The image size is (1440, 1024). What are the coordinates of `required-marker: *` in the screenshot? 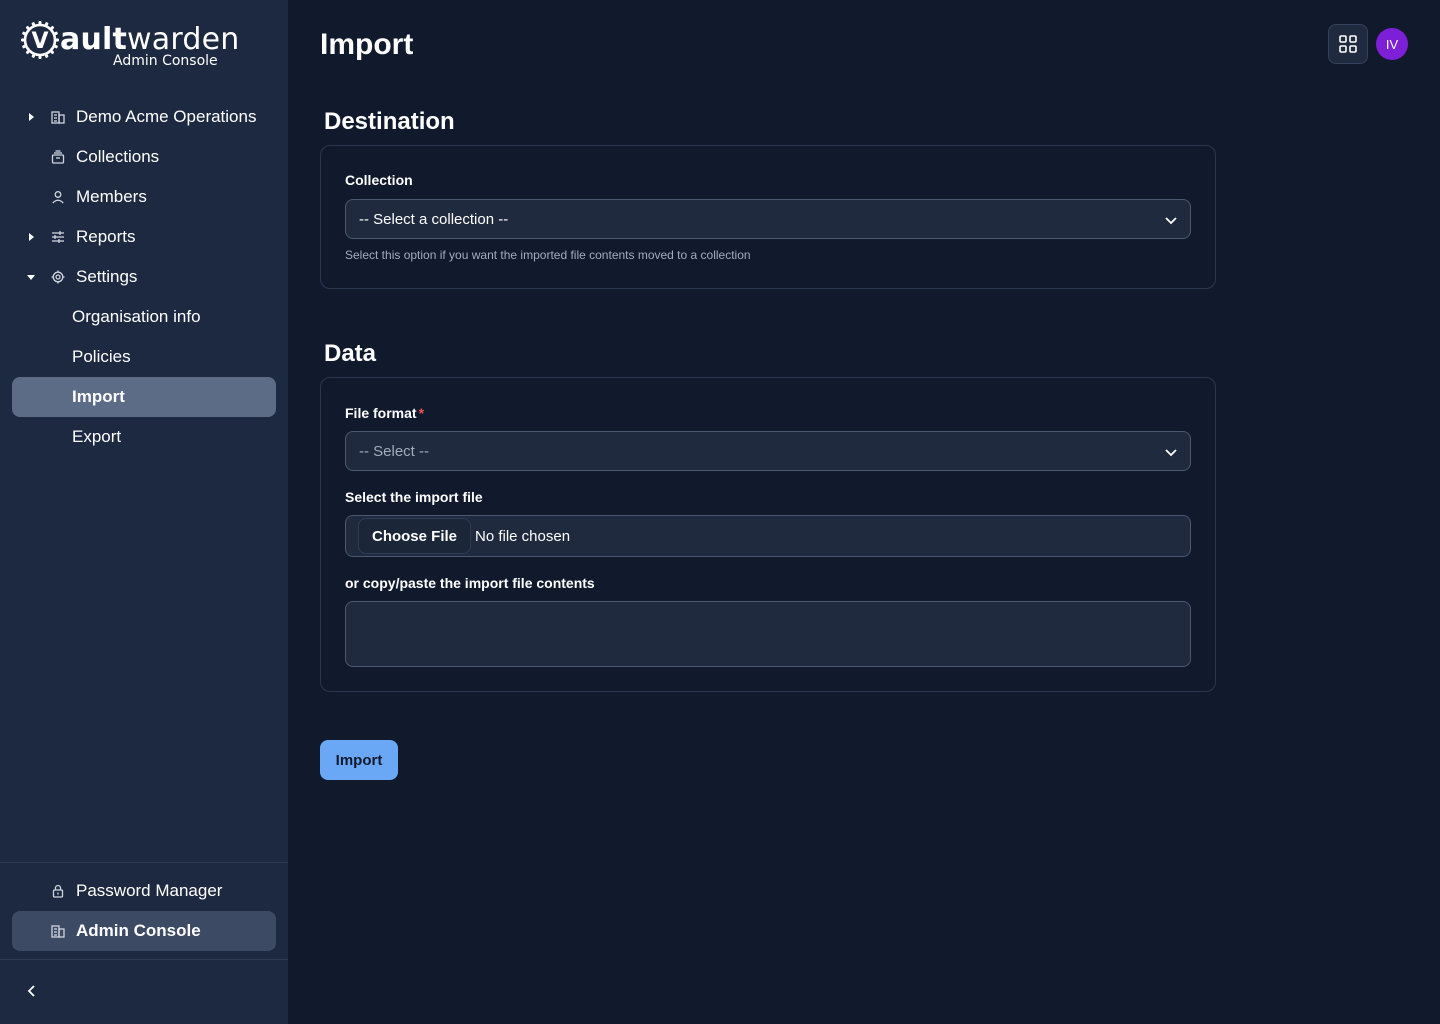 It's located at (421, 413).